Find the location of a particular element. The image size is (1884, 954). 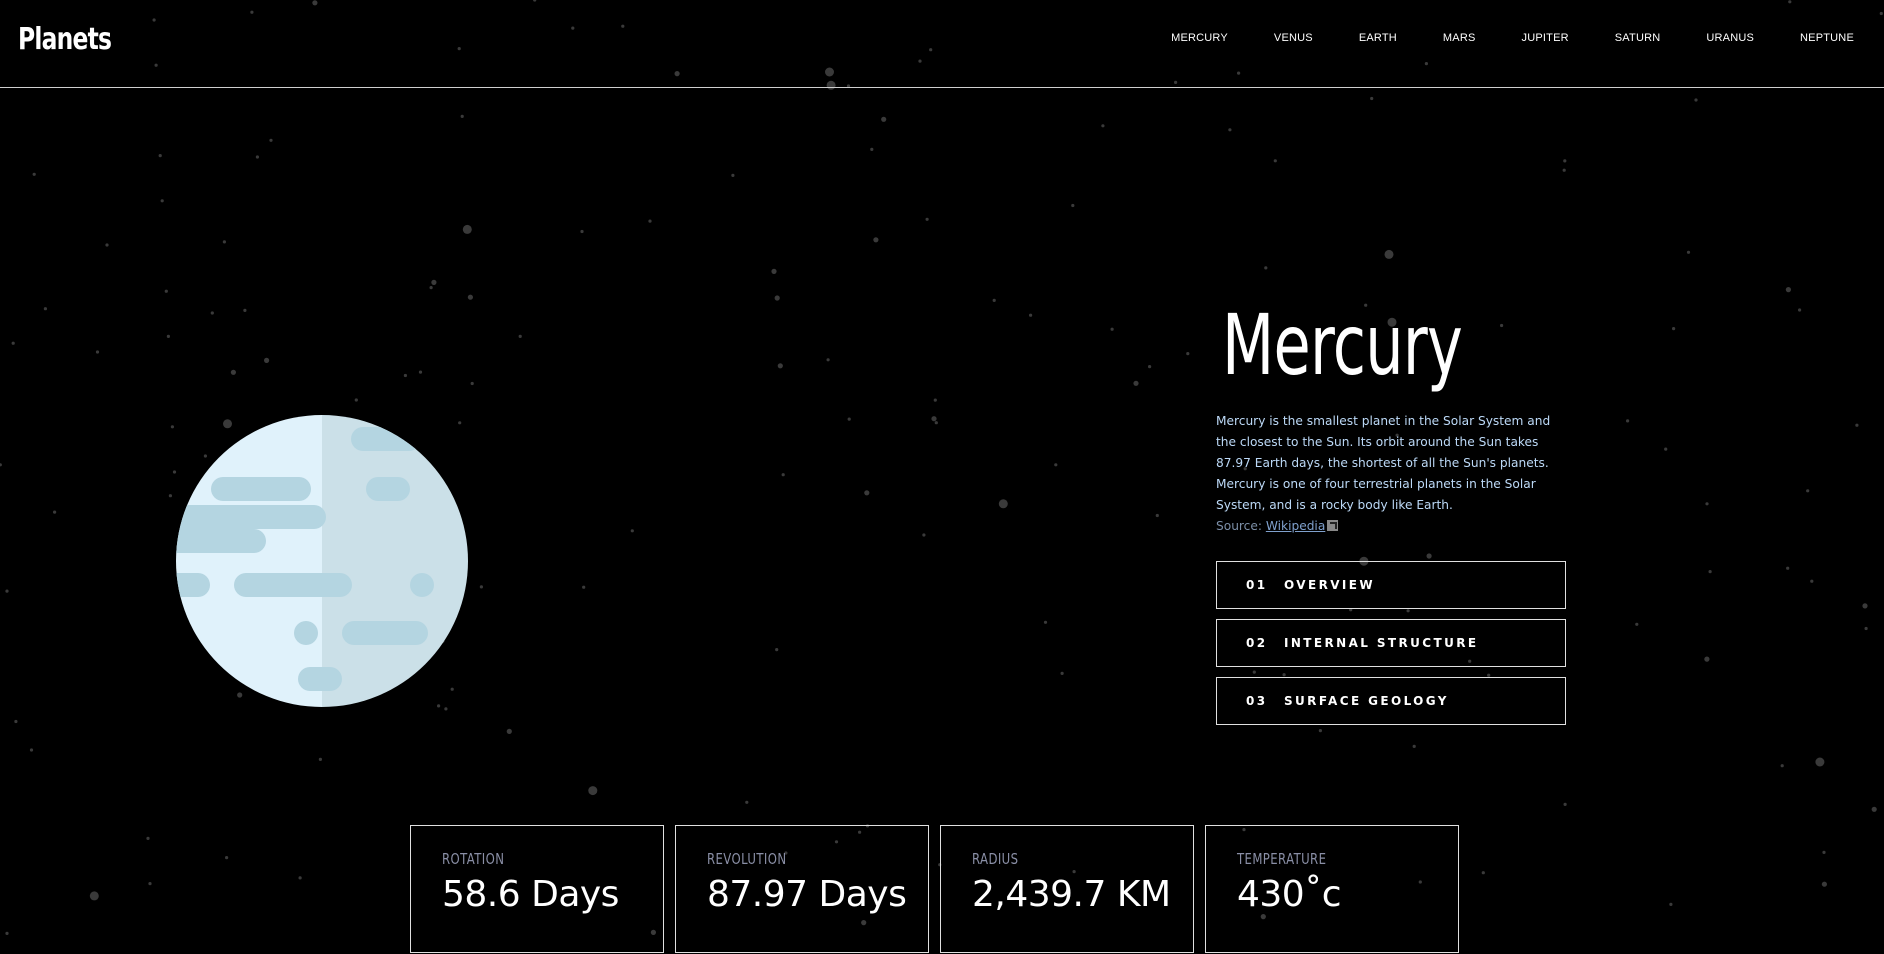

nav-item-neptune: NEPTUNE is located at coordinates (1827, 38).